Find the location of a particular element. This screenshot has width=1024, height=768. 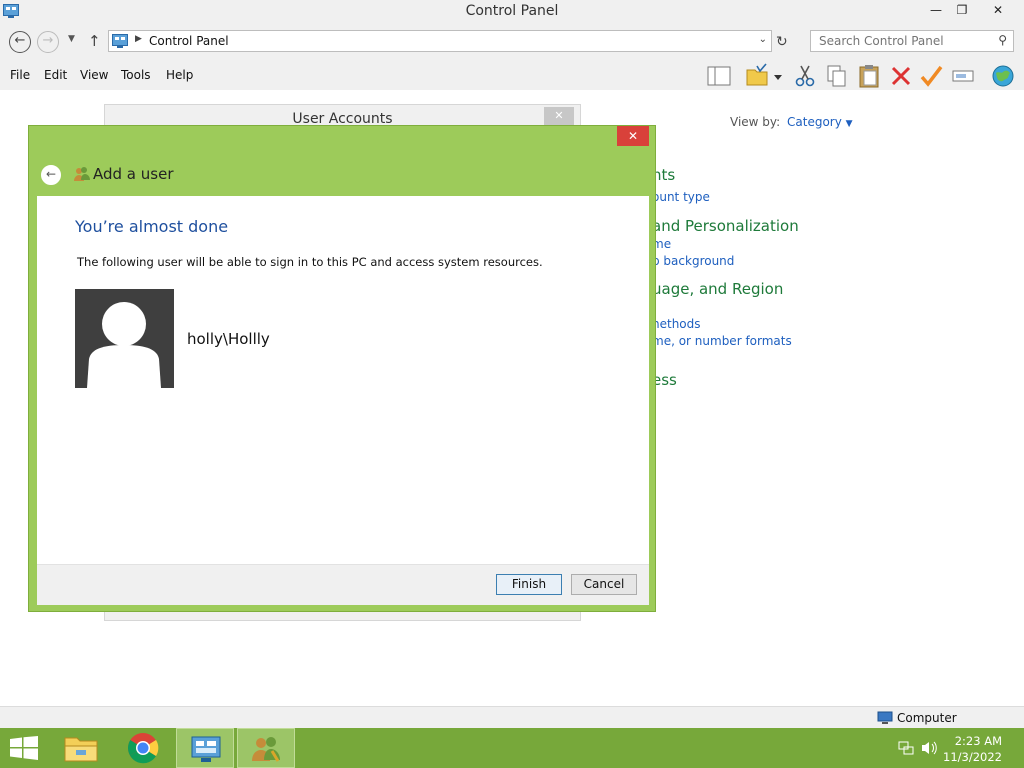

computer-icon is located at coordinates (885, 717).